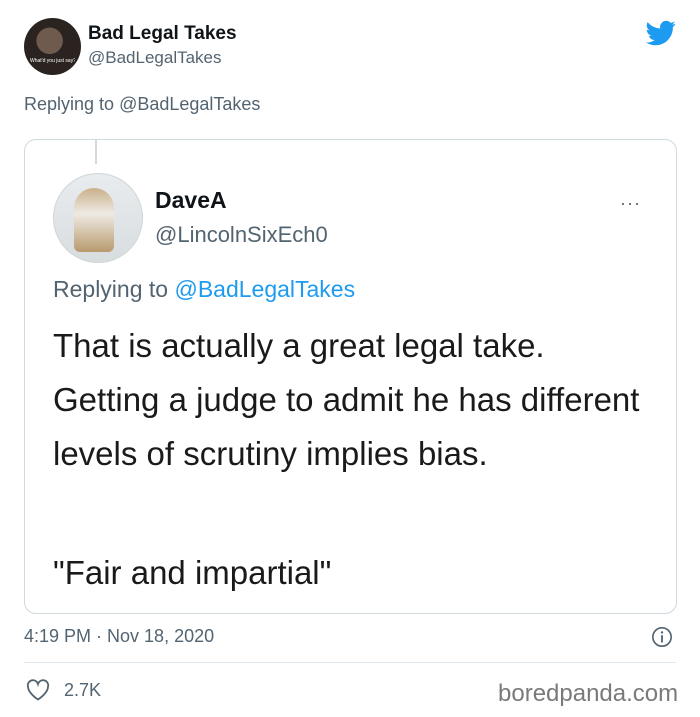  What do you see at coordinates (191, 200) in the screenshot?
I see `quoted-author-name: DaveA` at bounding box center [191, 200].